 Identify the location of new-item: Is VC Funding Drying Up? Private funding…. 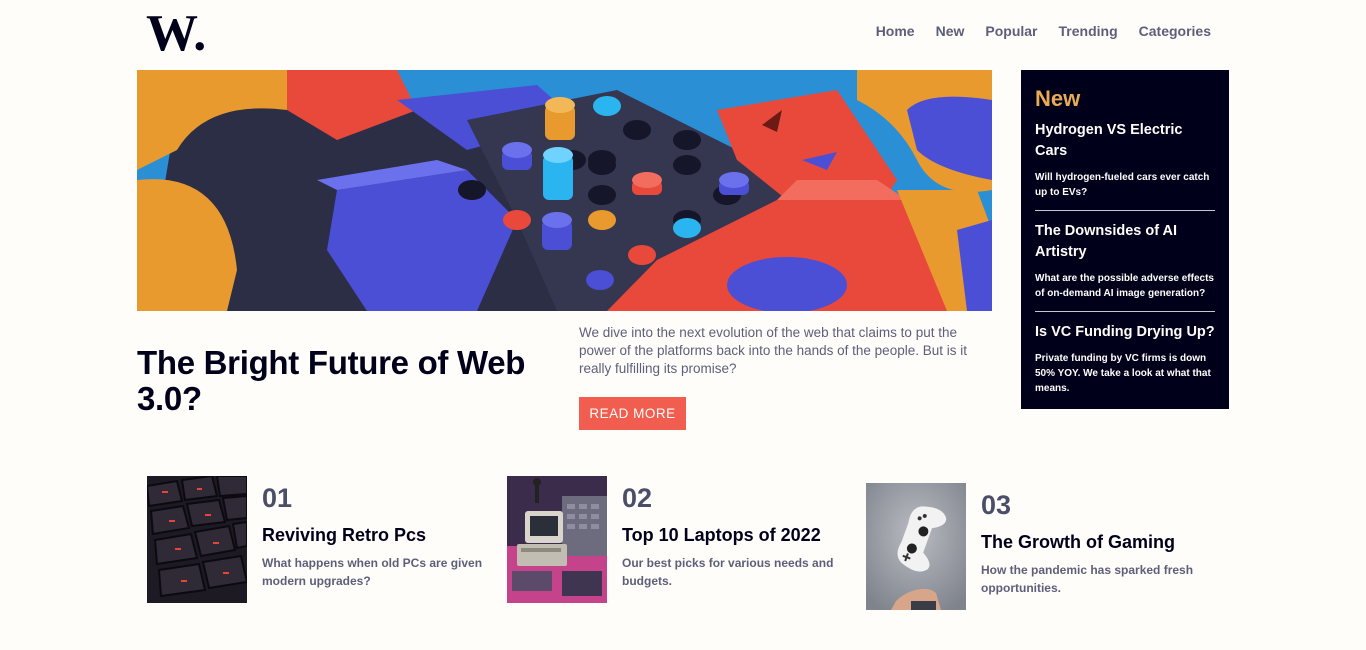
(1125, 358).